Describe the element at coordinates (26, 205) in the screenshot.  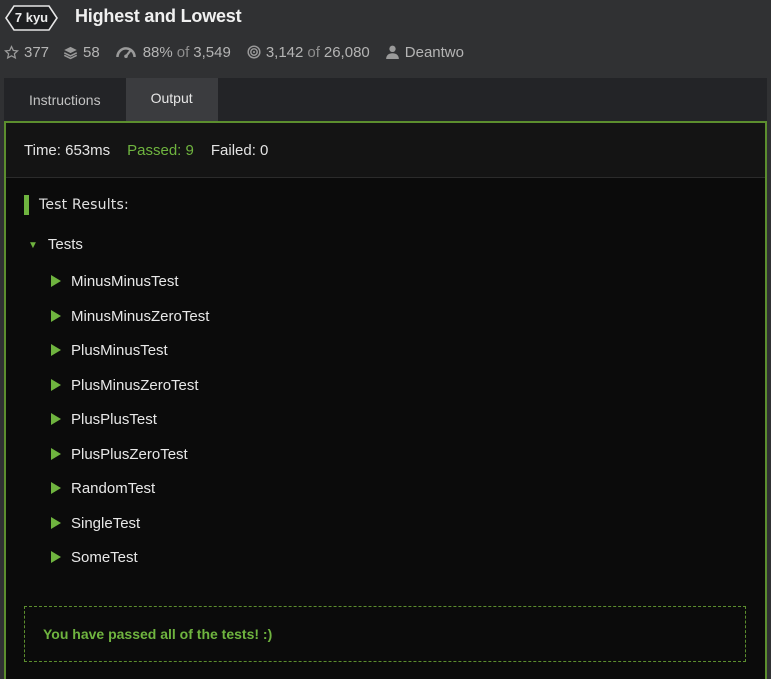
I see `heading-bar` at that location.